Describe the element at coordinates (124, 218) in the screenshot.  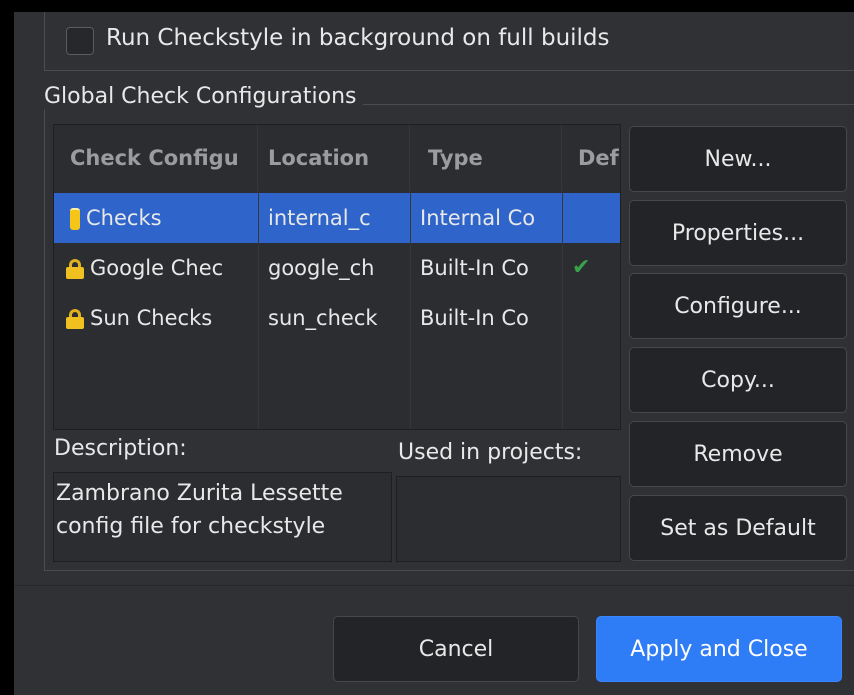
I see `row-name: Checks` at that location.